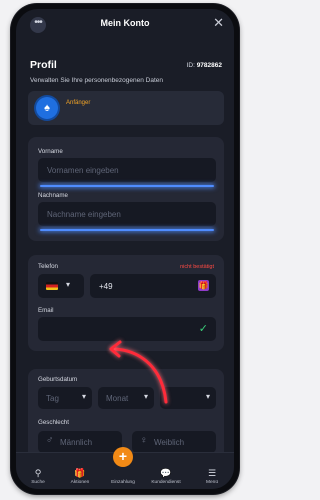  What do you see at coordinates (123, 457) in the screenshot?
I see `plus-icon: +` at bounding box center [123, 457].